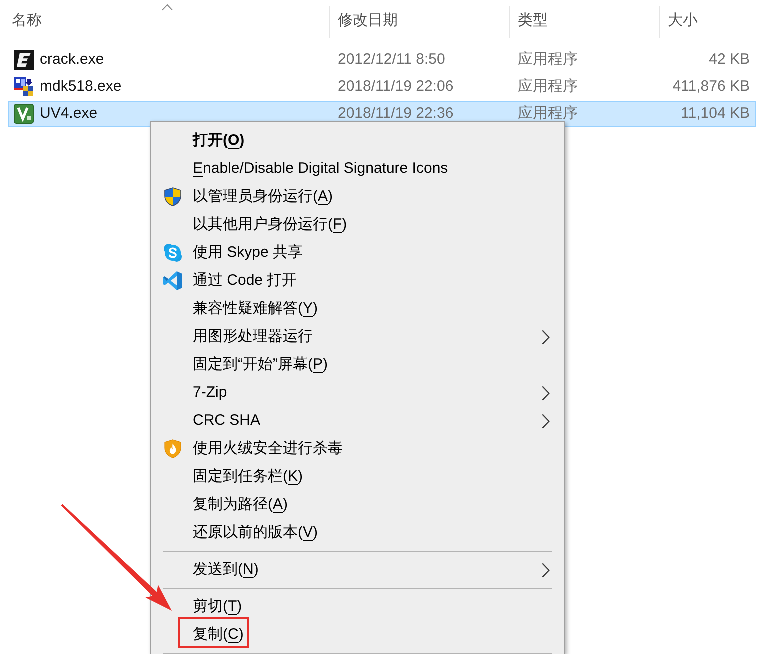 This screenshot has width=758, height=654. What do you see at coordinates (729, 60) in the screenshot?
I see `file-size: 42 KB` at bounding box center [729, 60].